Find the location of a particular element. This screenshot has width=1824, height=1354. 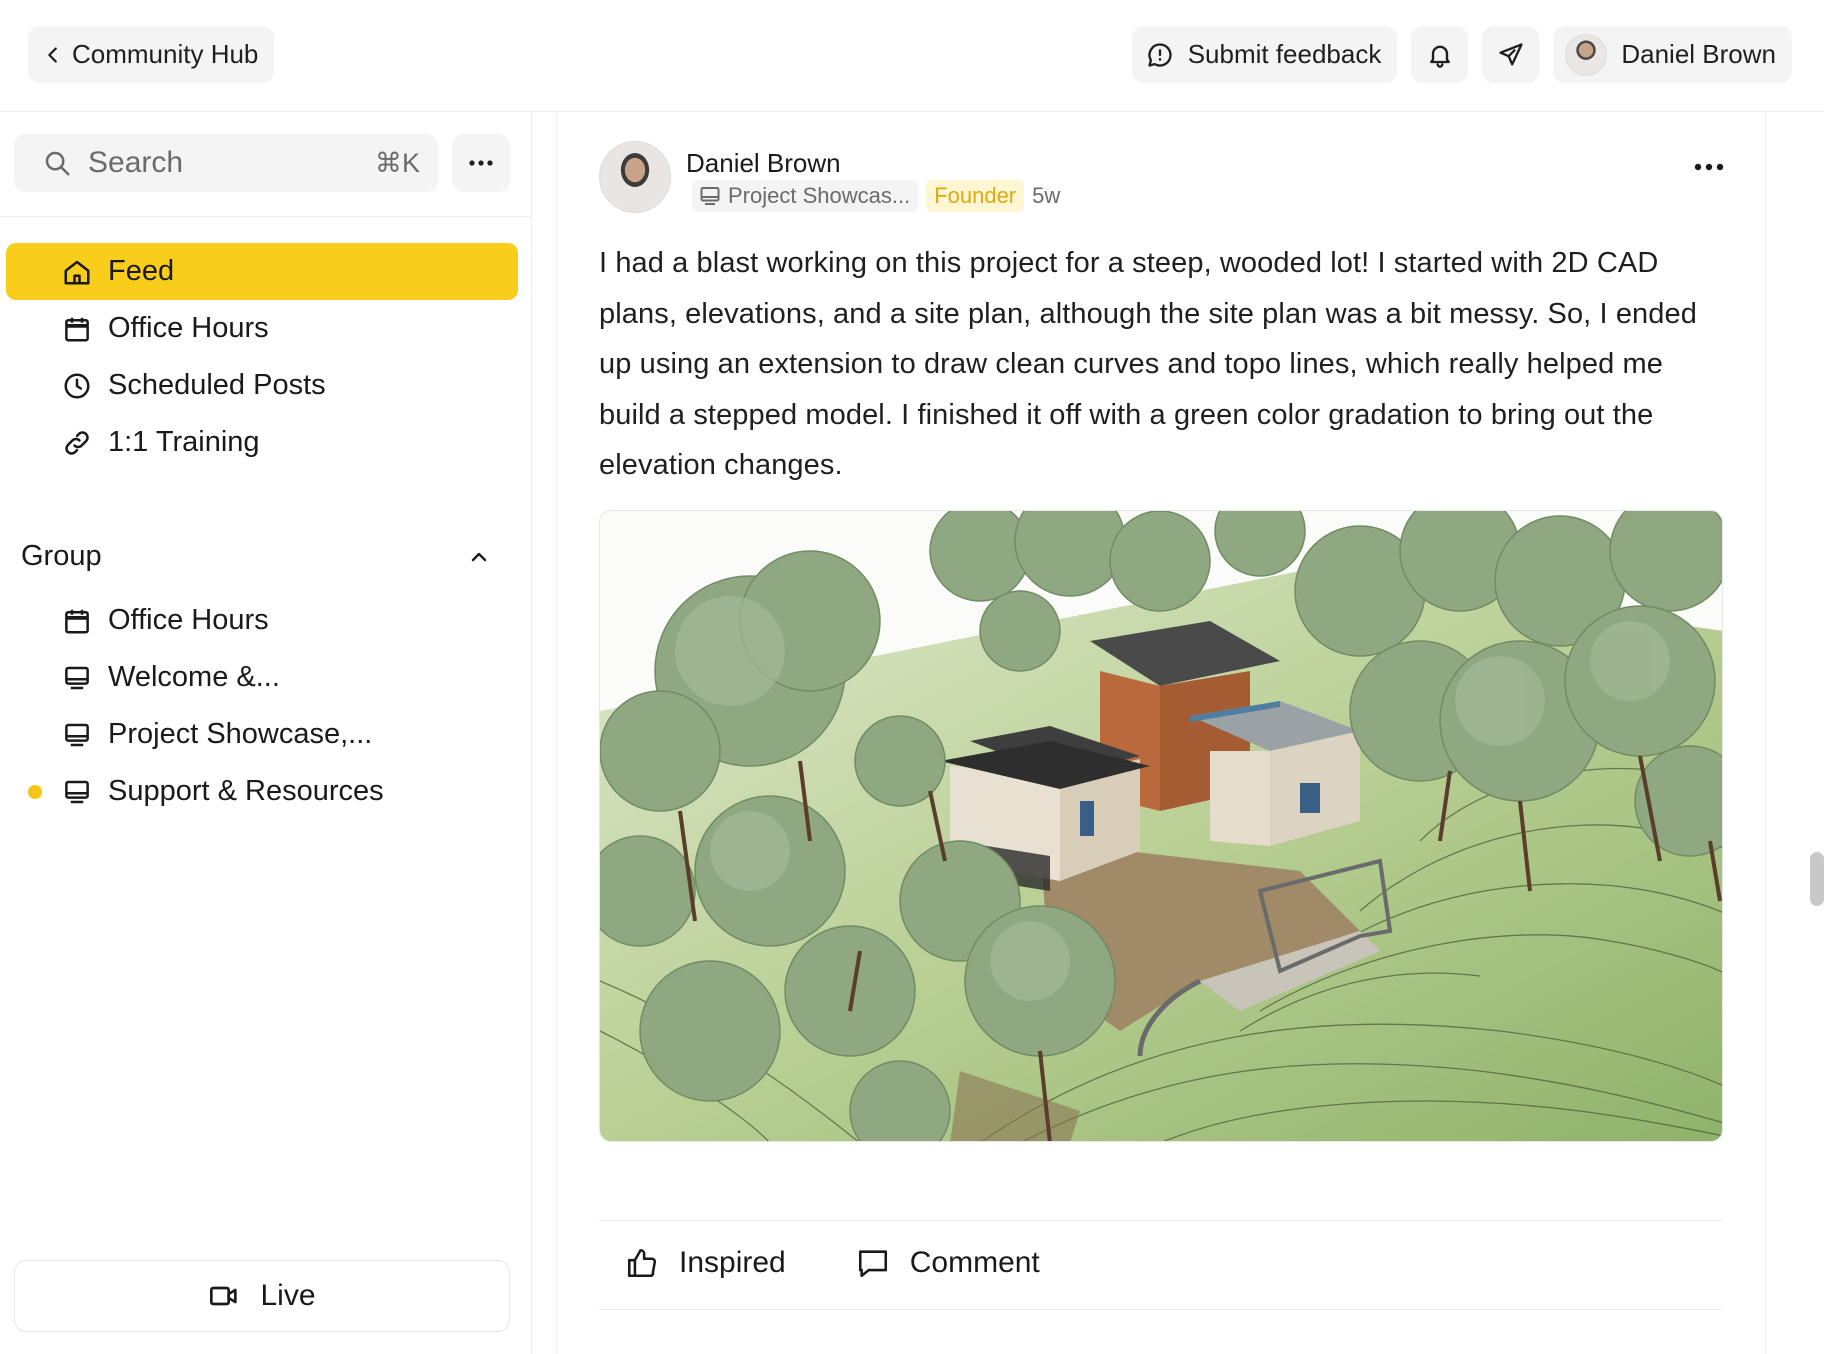

clock-icon is located at coordinates (77, 385).